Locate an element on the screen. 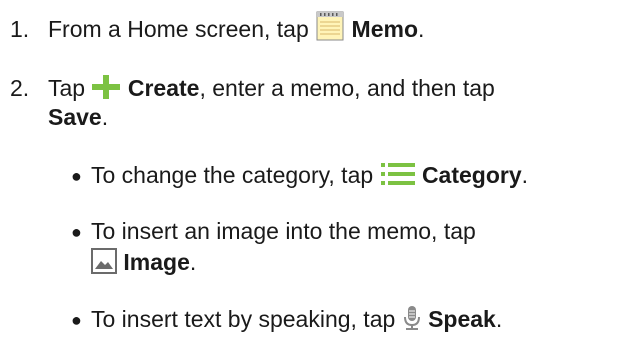 The width and height of the screenshot is (627, 337). bullet-item: ● To insert text by speaking, tap Speak. is located at coordinates (286, 320).